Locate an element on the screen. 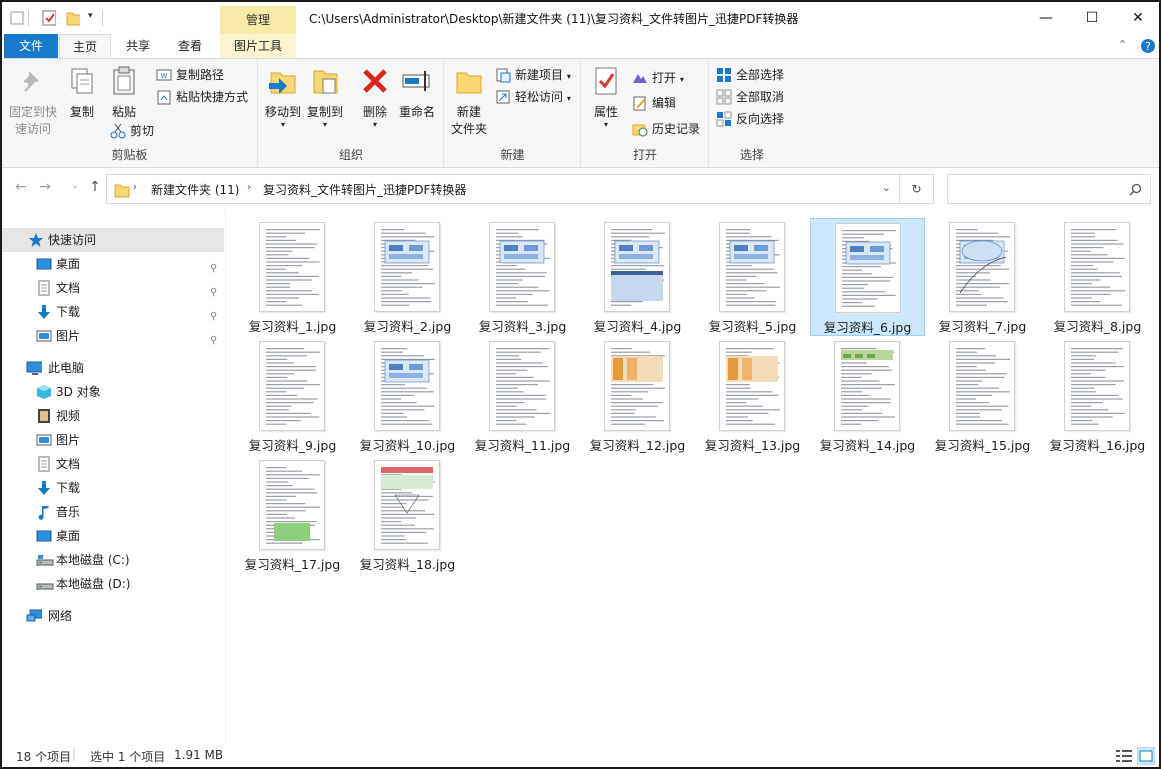 This screenshot has height=769, width=1161. sidebar-item-music: 音乐 is located at coordinates (113, 512).